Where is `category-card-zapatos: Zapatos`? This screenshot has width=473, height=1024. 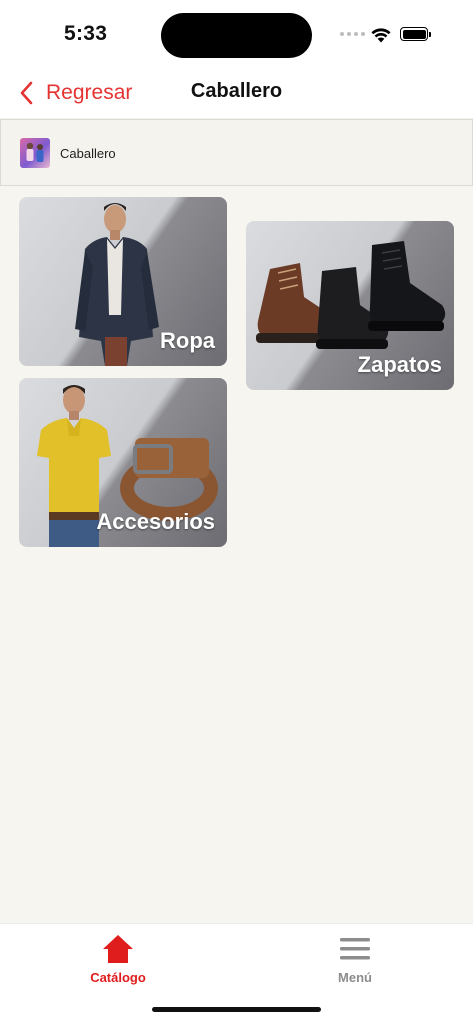
category-card-zapatos: Zapatos is located at coordinates (350, 305).